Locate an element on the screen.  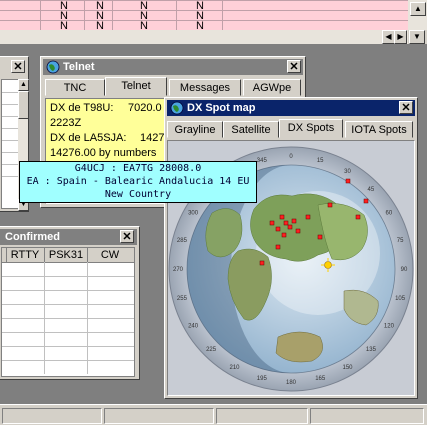
bearing-label: 285 is located at coordinates (182, 241).